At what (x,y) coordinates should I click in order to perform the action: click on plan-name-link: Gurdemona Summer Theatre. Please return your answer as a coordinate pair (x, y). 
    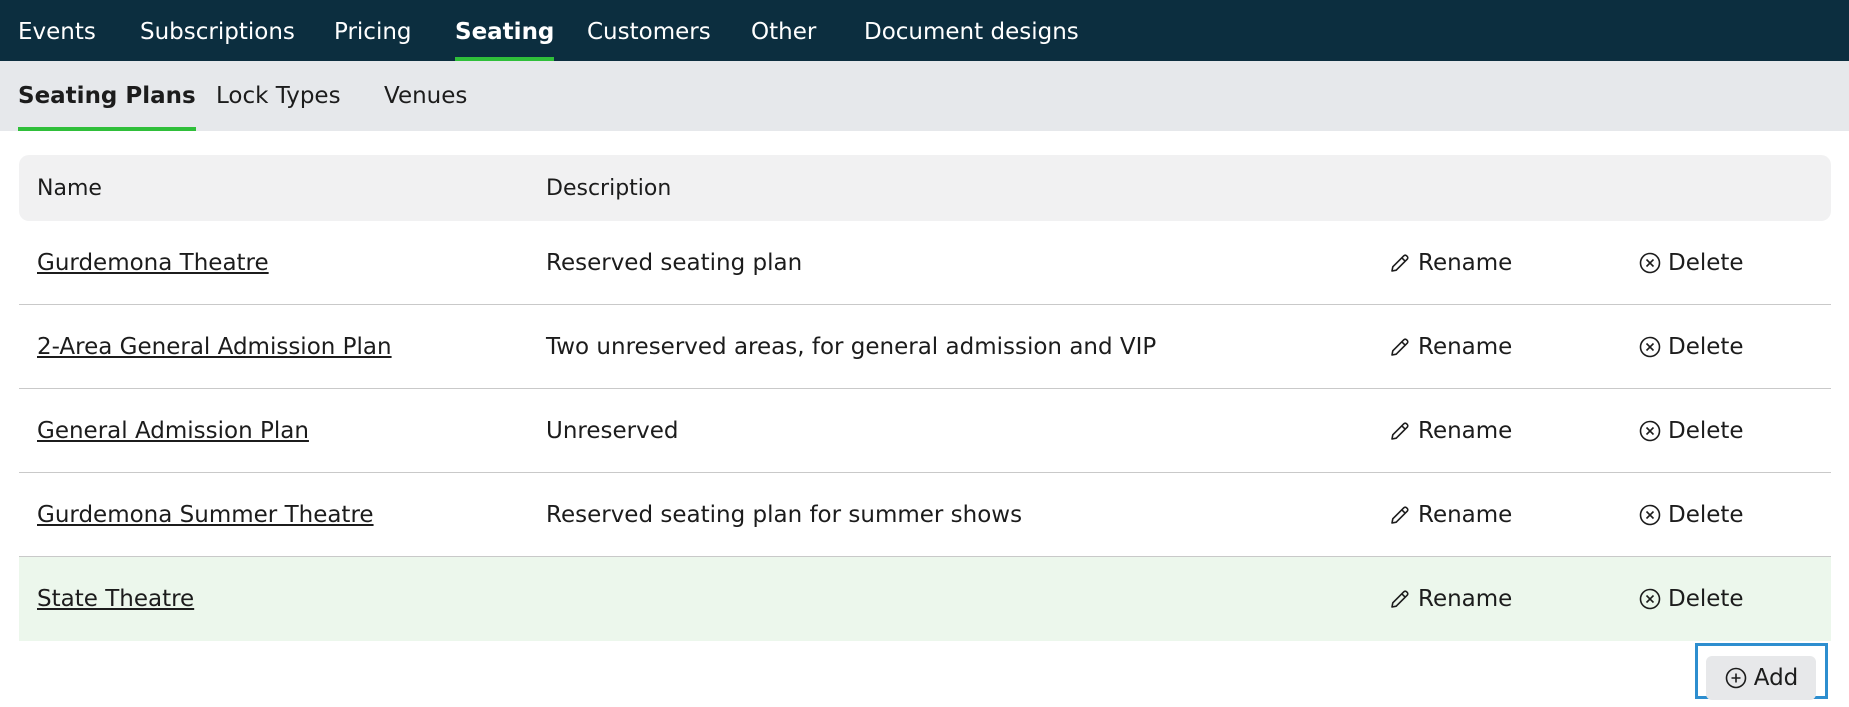
    Looking at the image, I should click on (205, 515).